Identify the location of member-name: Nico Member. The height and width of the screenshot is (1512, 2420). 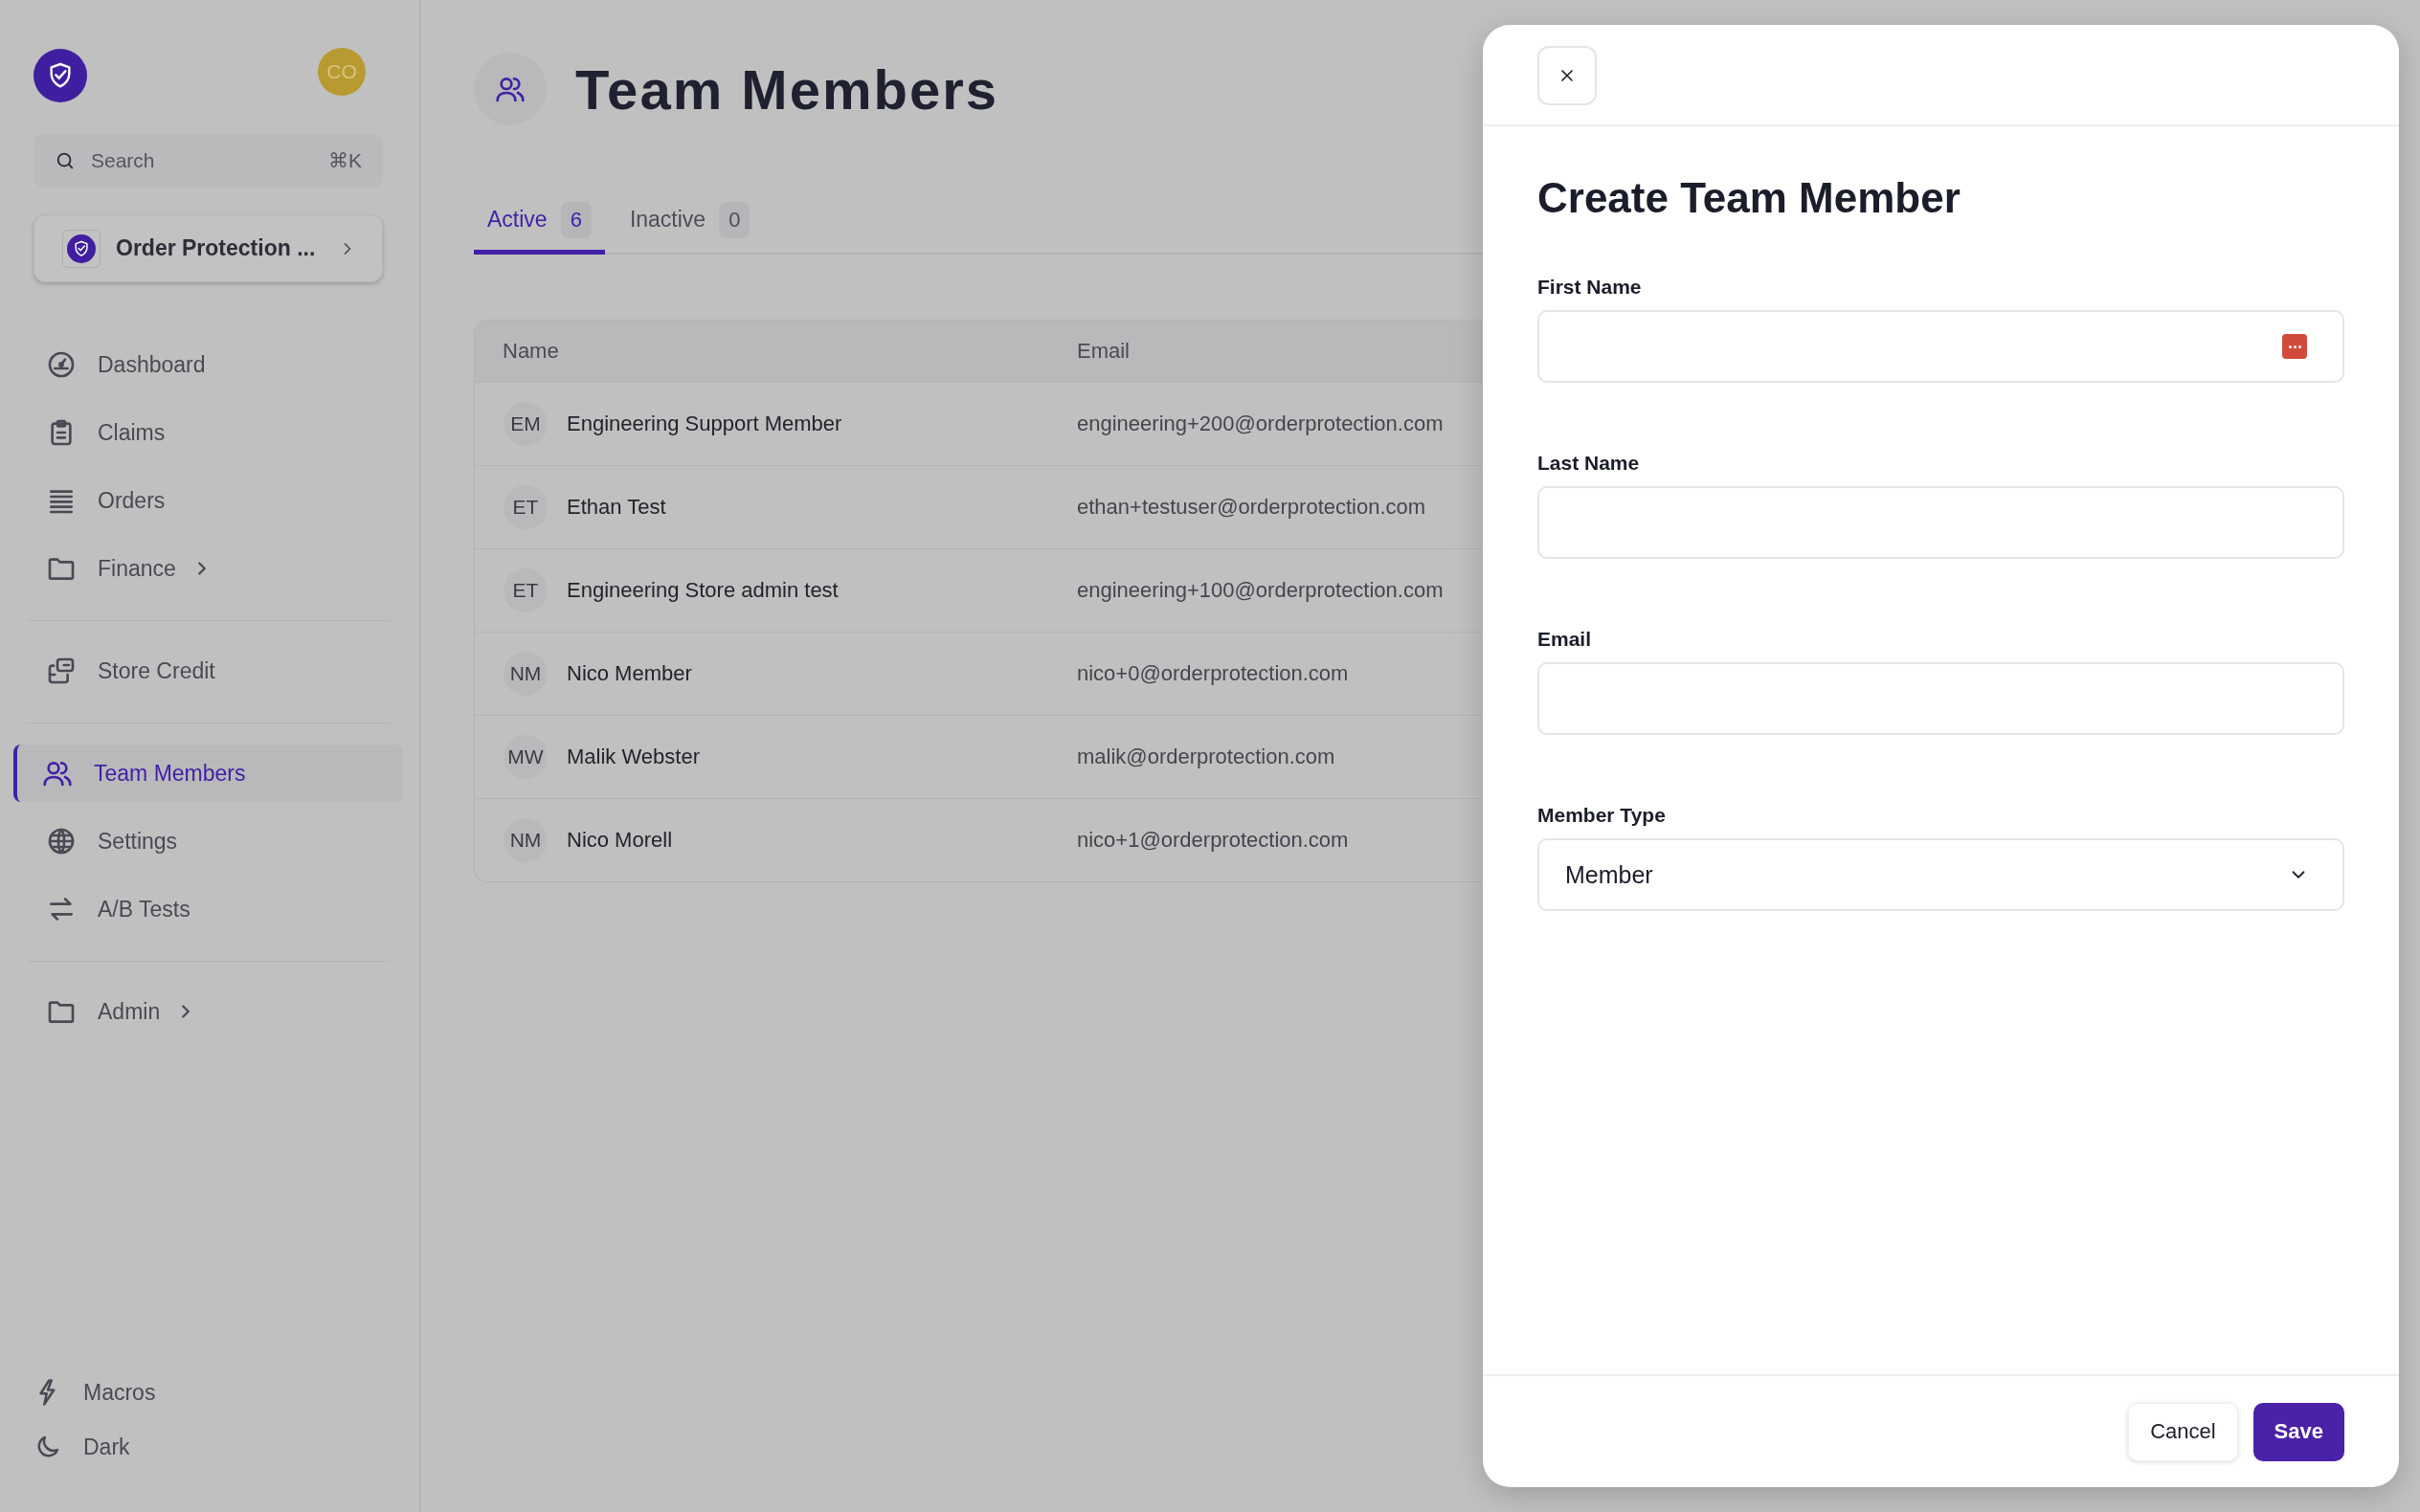
(629, 673).